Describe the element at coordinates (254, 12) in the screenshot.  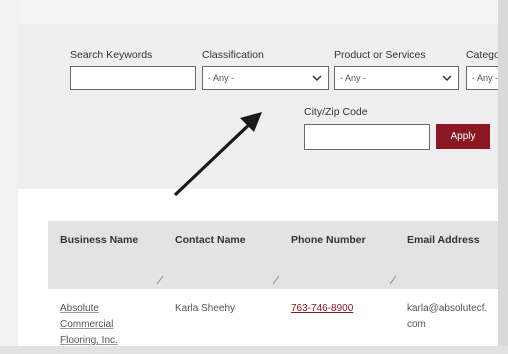
I see `outer-frame-top` at that location.